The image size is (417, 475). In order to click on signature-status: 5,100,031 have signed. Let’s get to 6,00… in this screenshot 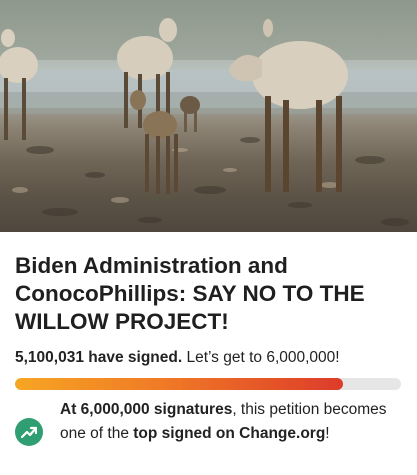, I will do `click(212, 358)`.